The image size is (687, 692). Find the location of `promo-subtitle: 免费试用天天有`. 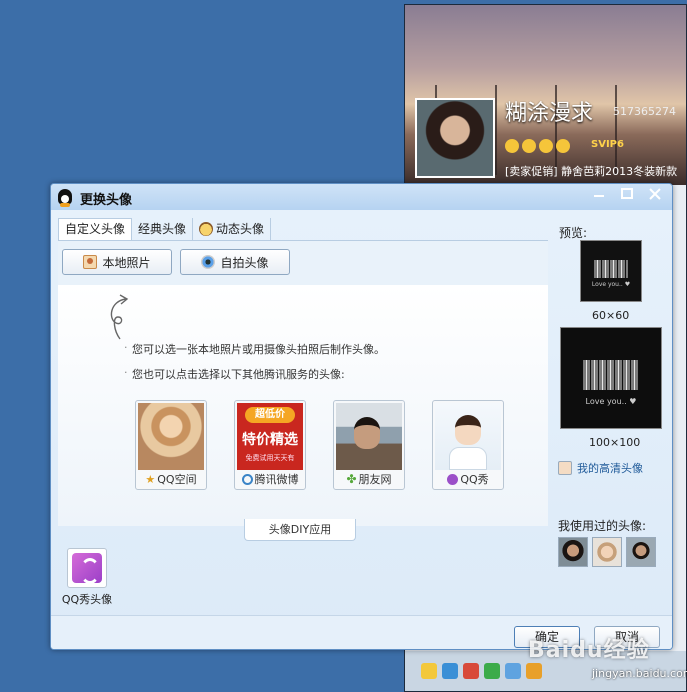

promo-subtitle: 免费试用天天有 is located at coordinates (270, 458).